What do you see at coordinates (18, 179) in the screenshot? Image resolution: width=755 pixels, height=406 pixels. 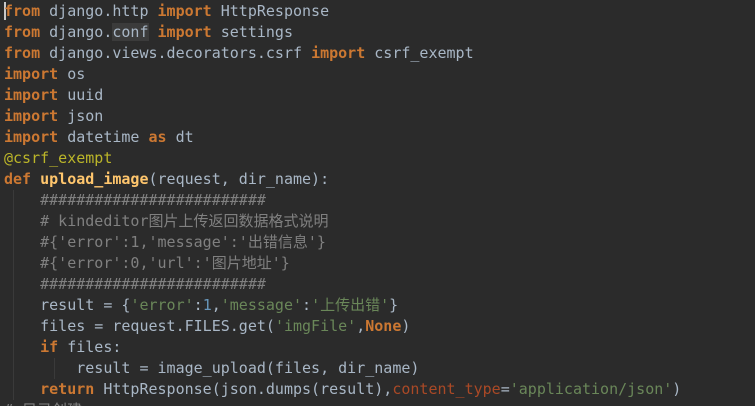 I see `code-token: def` at bounding box center [18, 179].